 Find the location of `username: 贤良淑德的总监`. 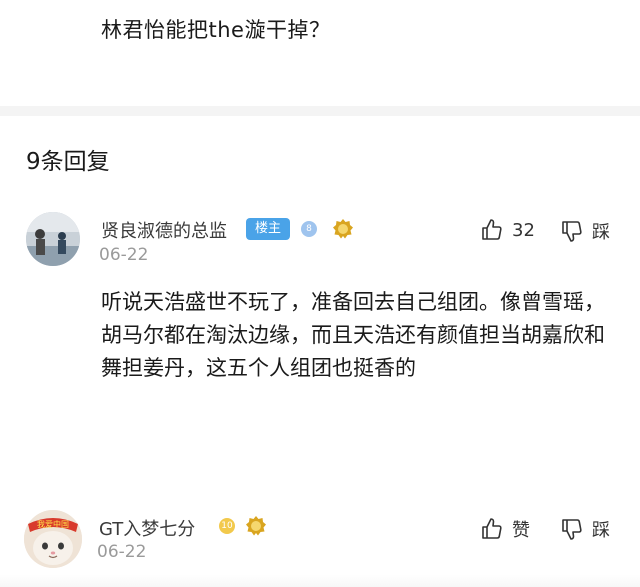

username: 贤良淑德的总监 is located at coordinates (164, 230).